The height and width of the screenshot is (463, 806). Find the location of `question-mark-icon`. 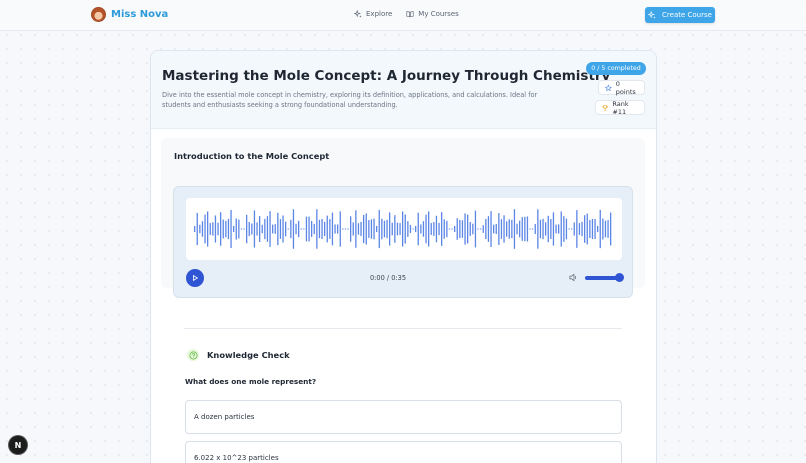

question-mark-icon is located at coordinates (193, 355).